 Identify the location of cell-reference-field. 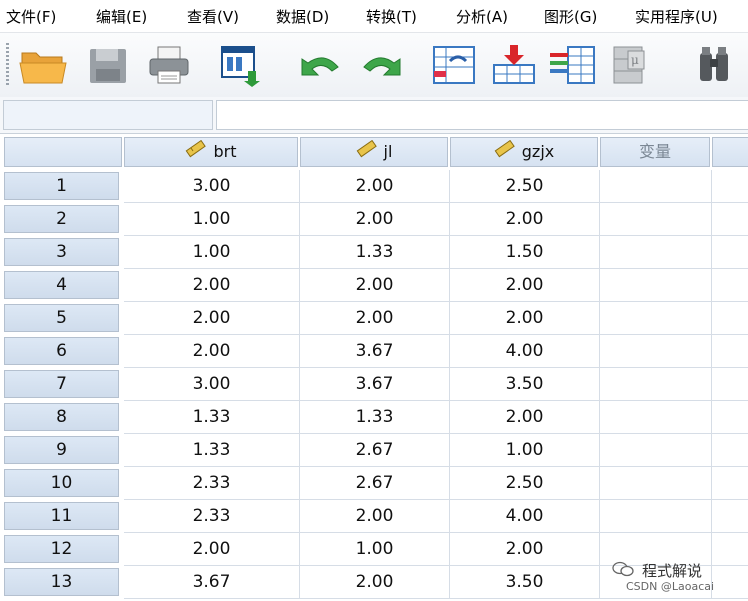
(108, 115).